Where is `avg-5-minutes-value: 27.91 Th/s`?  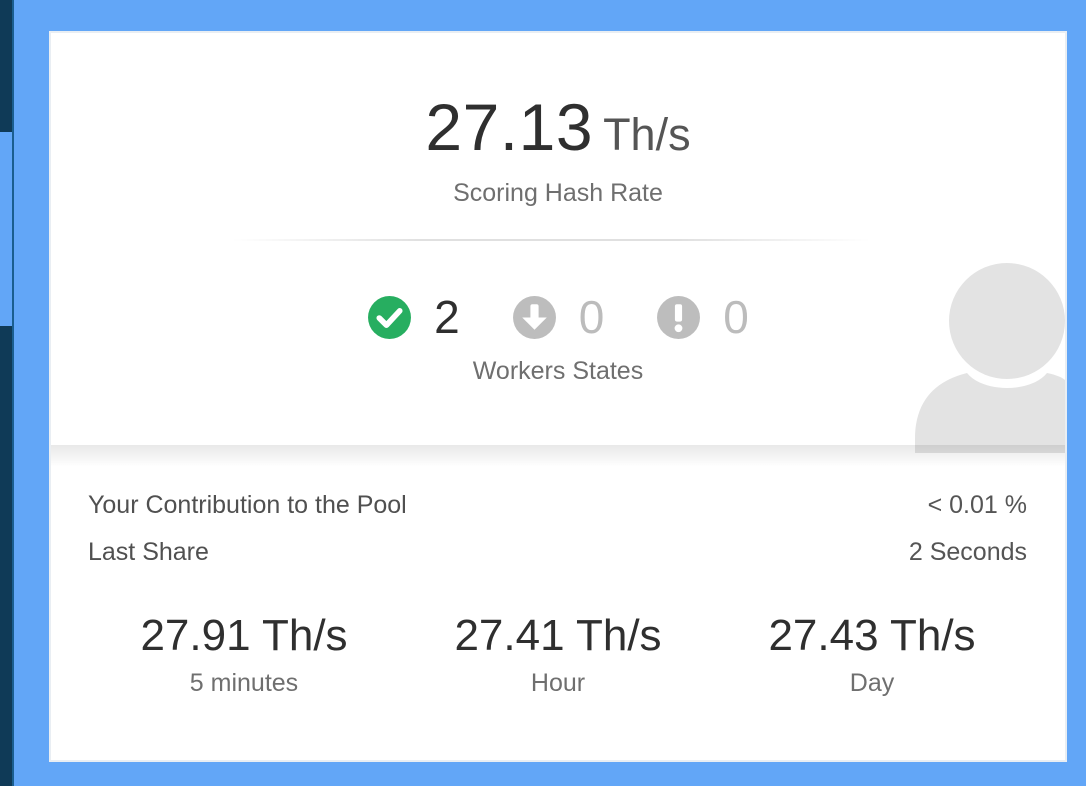
avg-5-minutes-value: 27.91 Th/s is located at coordinates (244, 635).